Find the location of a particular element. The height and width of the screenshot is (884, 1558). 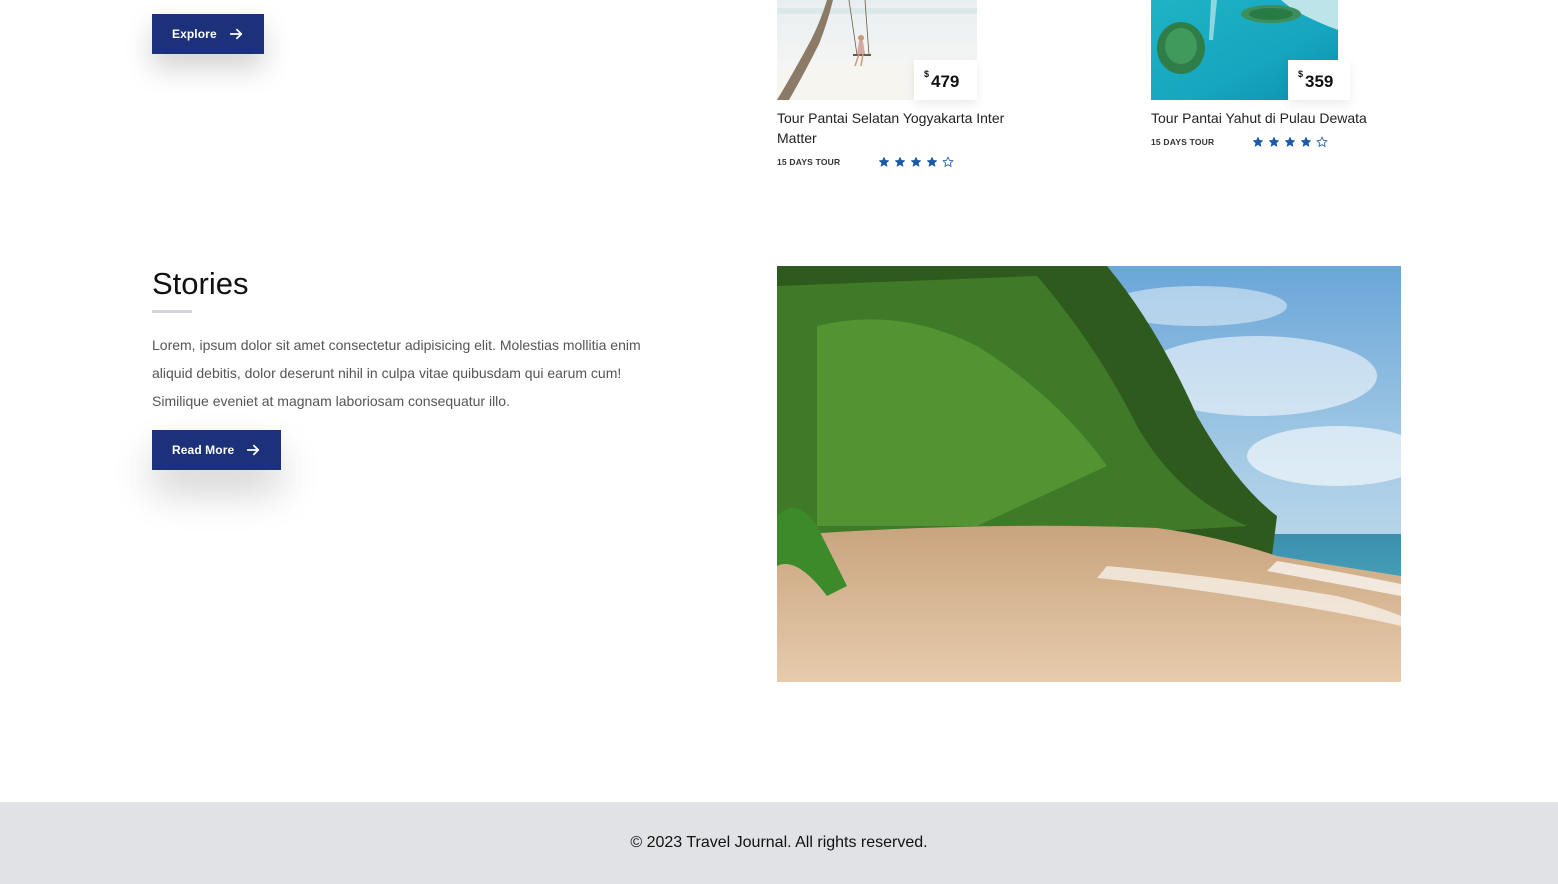

stories-heading: Stories is located at coordinates (200, 283).